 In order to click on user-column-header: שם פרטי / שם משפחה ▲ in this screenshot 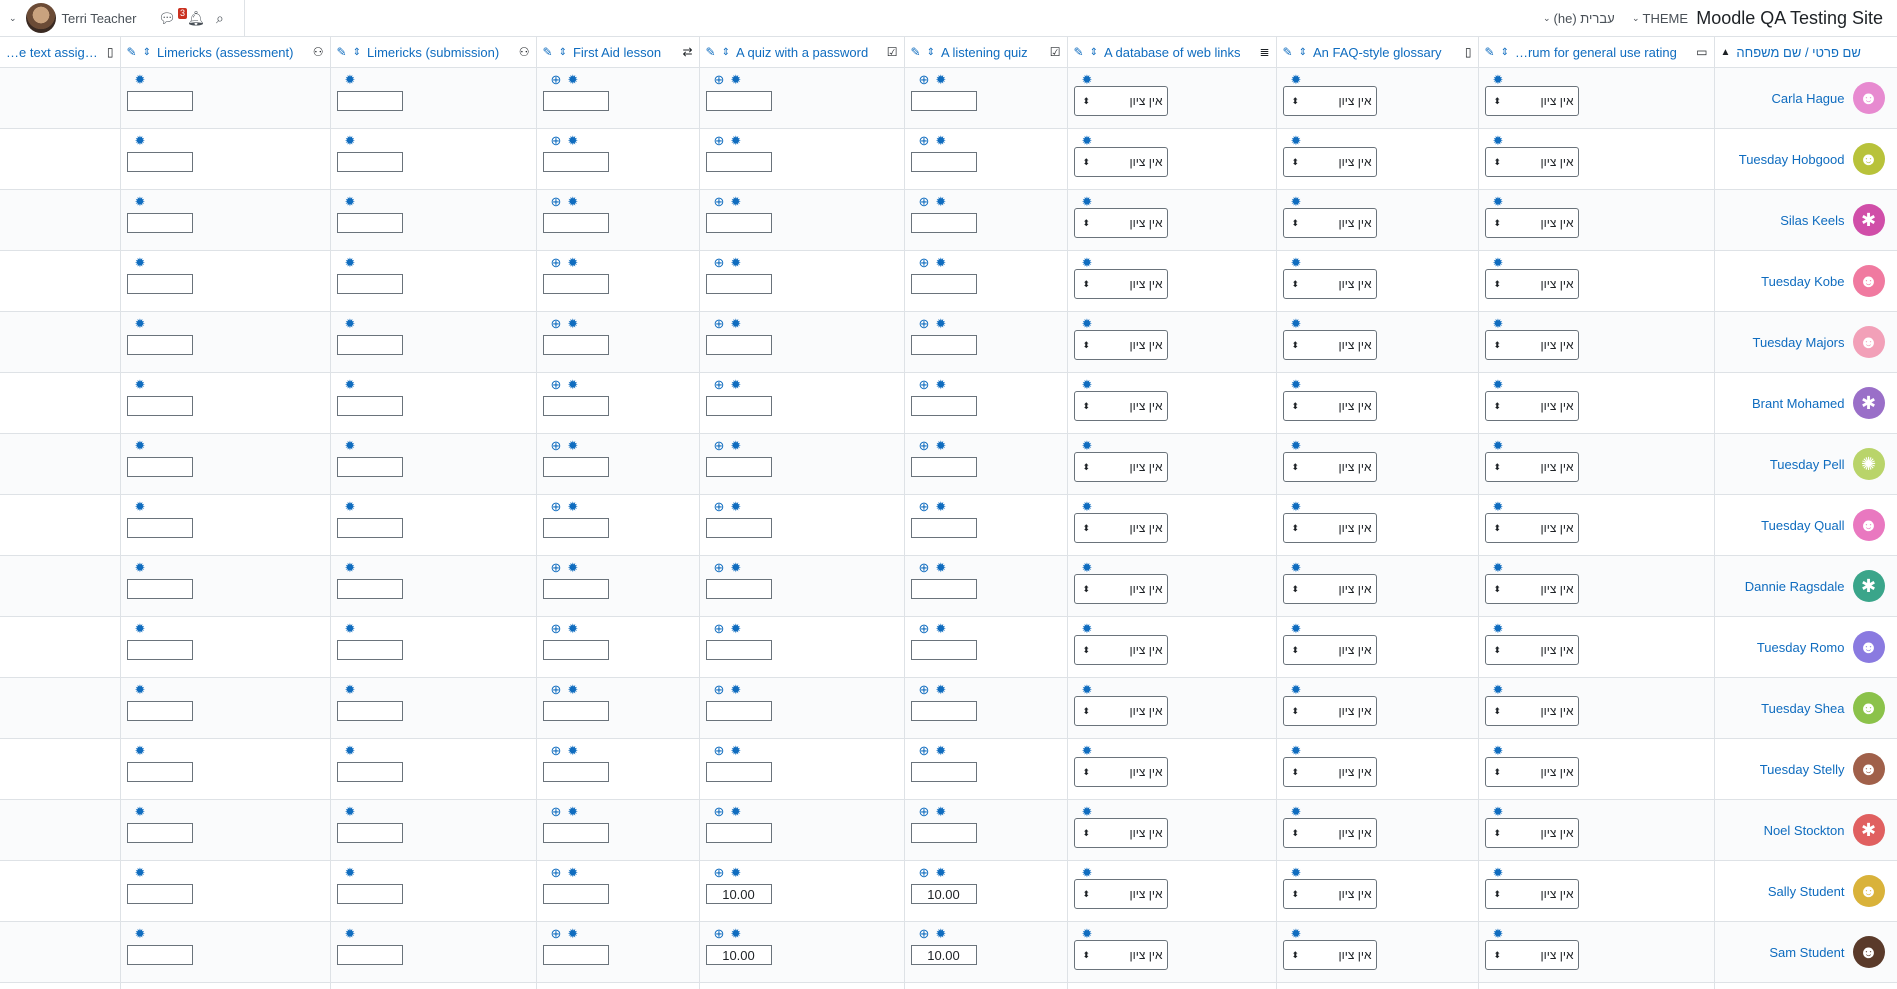, I will do `click(1805, 52)`.